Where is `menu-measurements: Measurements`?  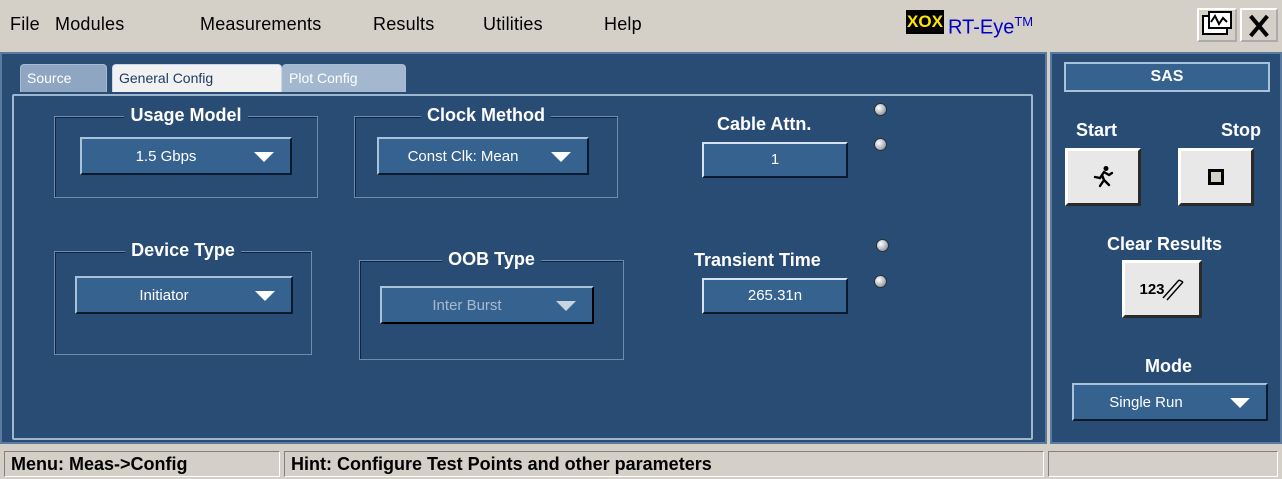 menu-measurements: Measurements is located at coordinates (260, 24).